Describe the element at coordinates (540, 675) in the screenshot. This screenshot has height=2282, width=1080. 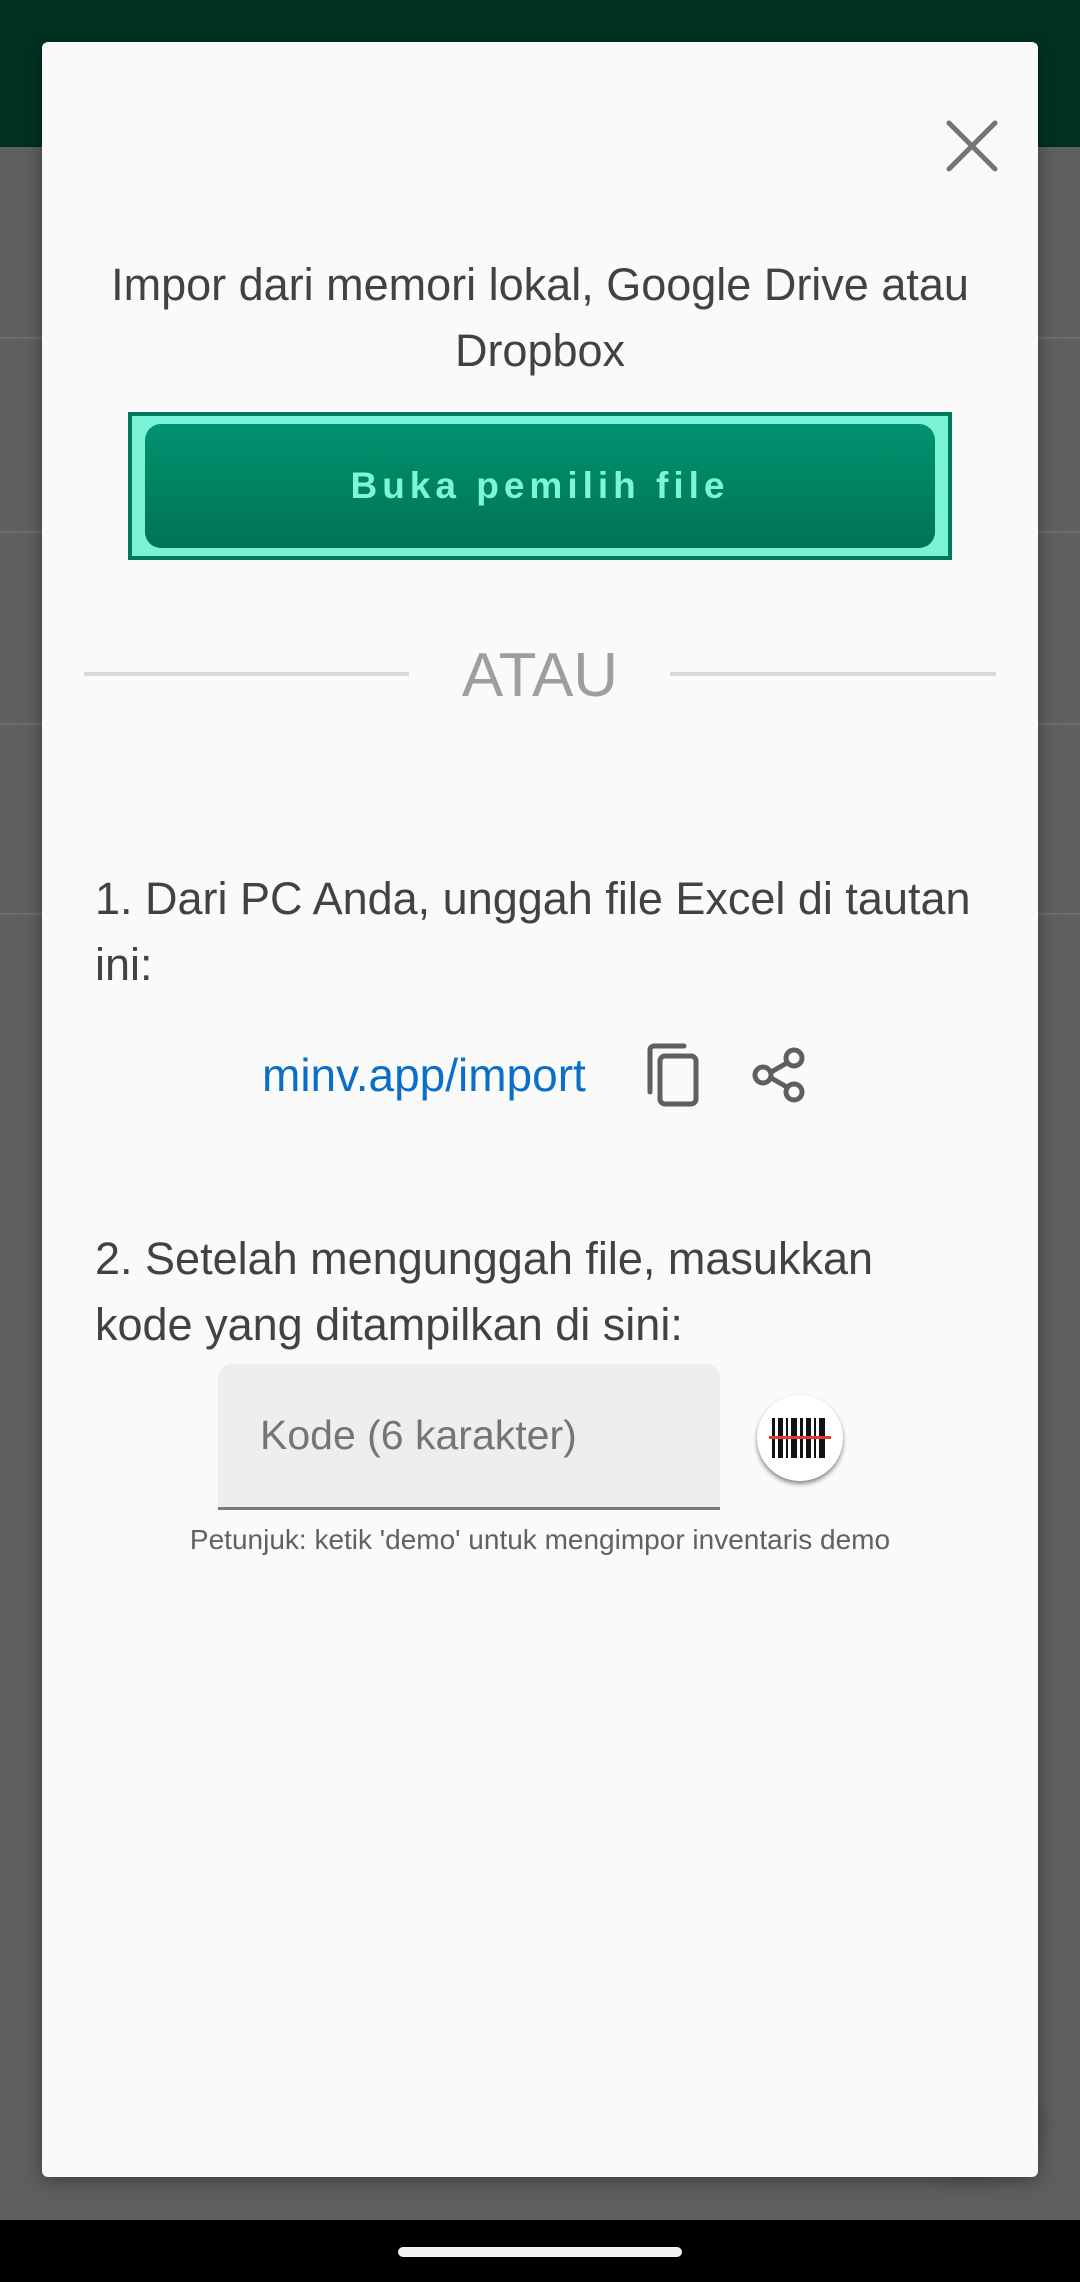
I see `or-label: ATAU` at that location.